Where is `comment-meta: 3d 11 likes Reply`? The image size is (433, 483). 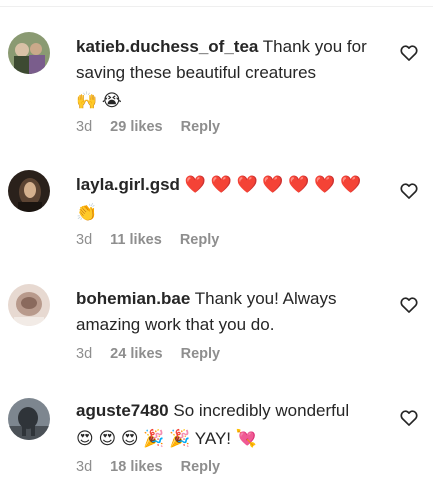 comment-meta: 3d 11 likes Reply is located at coordinates (154, 240).